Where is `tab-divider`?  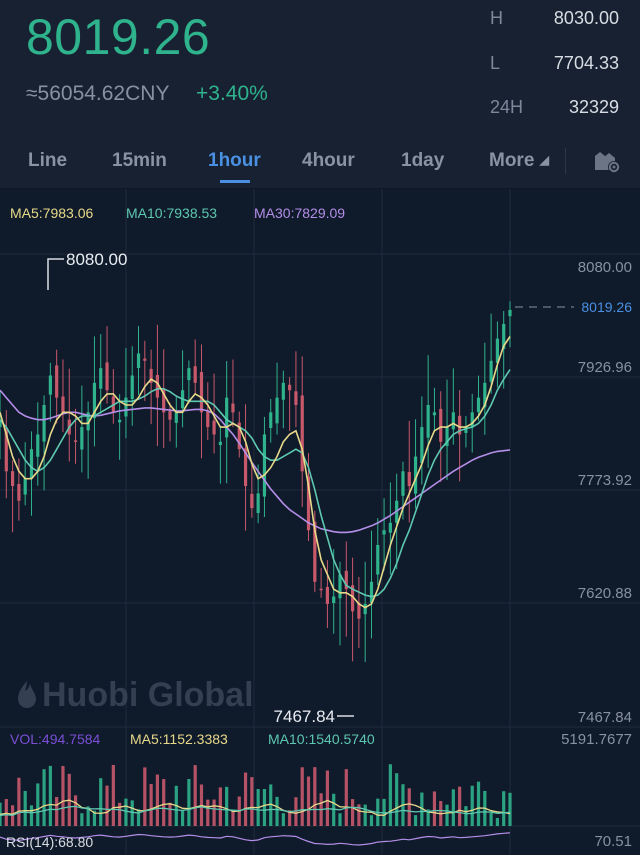
tab-divider is located at coordinates (565, 161).